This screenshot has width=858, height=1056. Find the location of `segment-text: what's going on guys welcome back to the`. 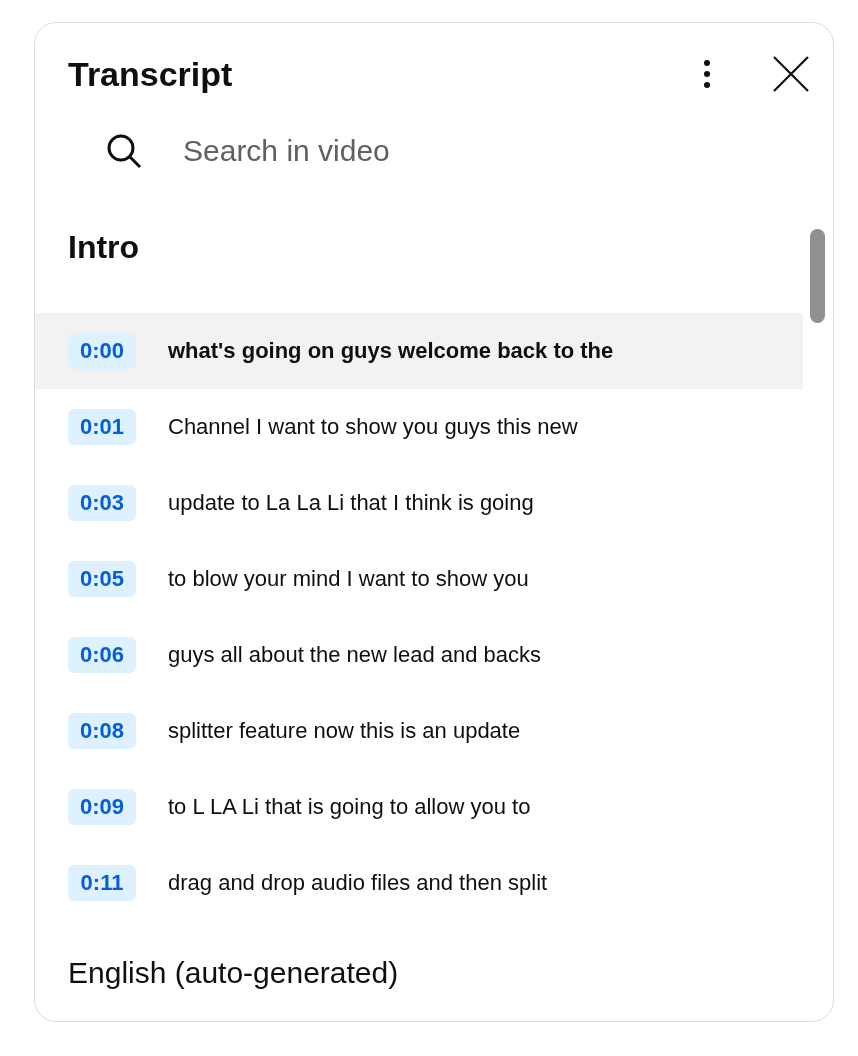

segment-text: what's going on guys welcome back to the is located at coordinates (391, 351).